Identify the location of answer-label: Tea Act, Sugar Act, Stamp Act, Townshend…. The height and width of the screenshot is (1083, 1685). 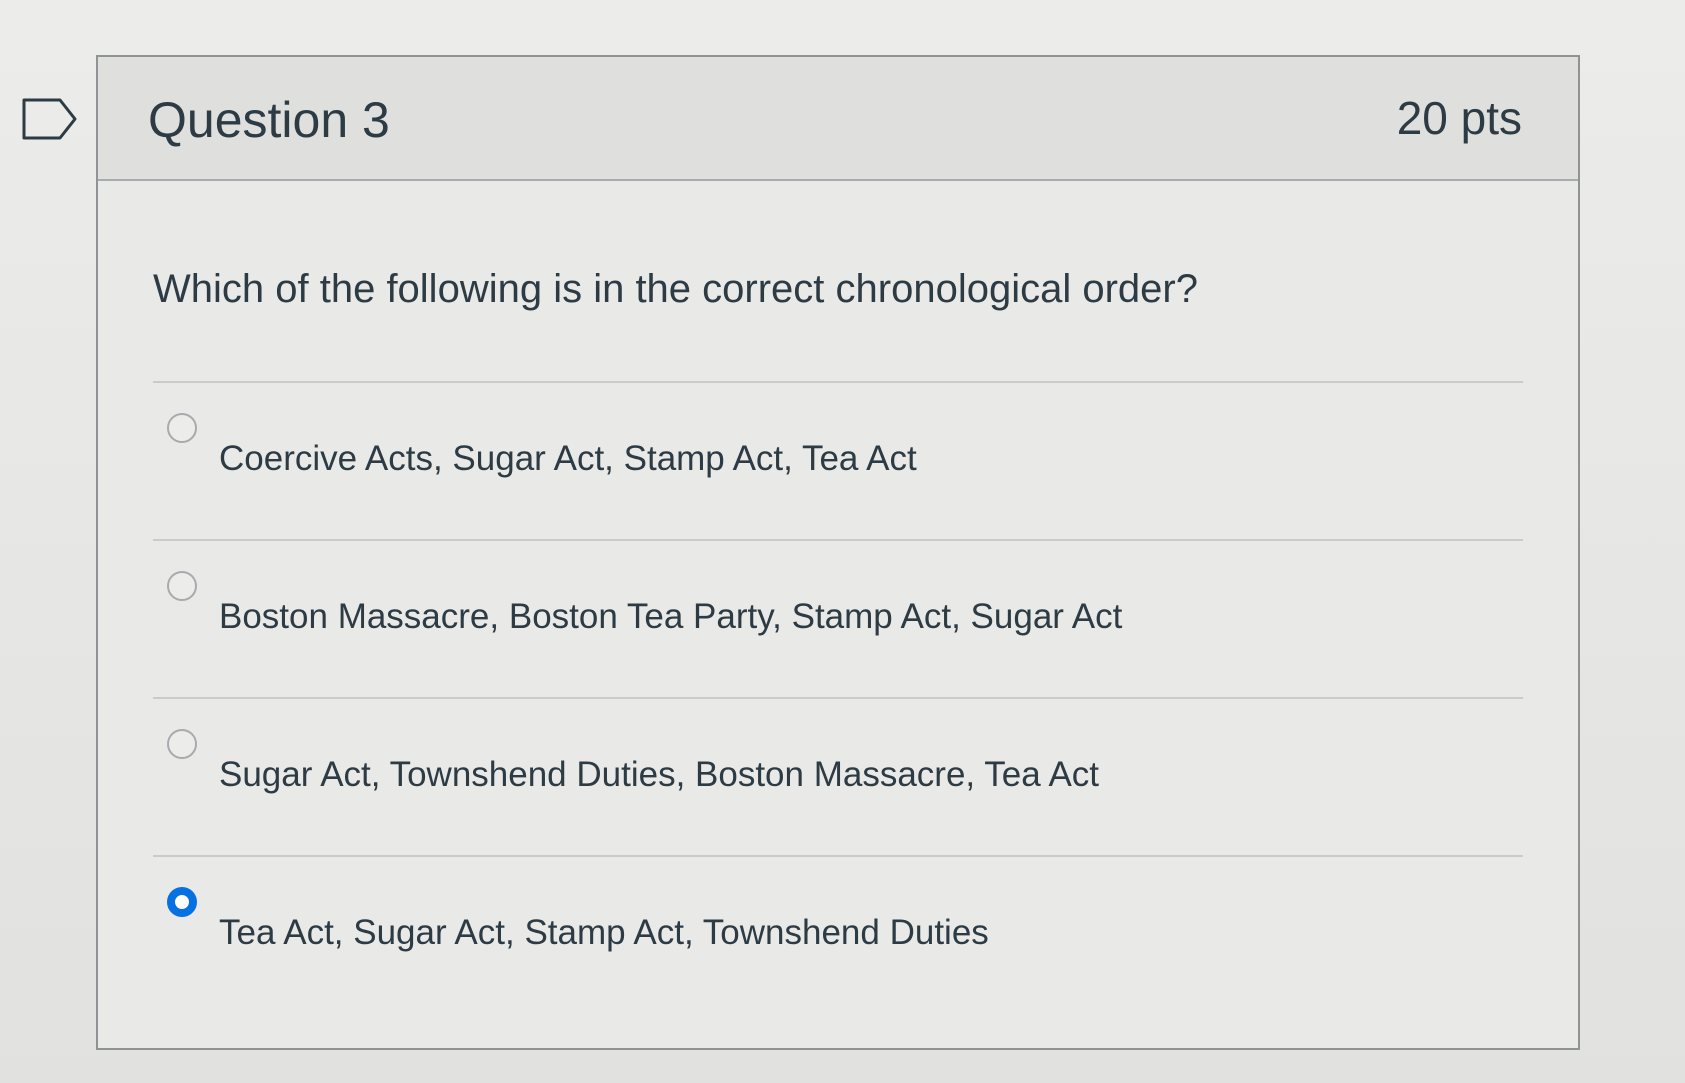
(604, 933).